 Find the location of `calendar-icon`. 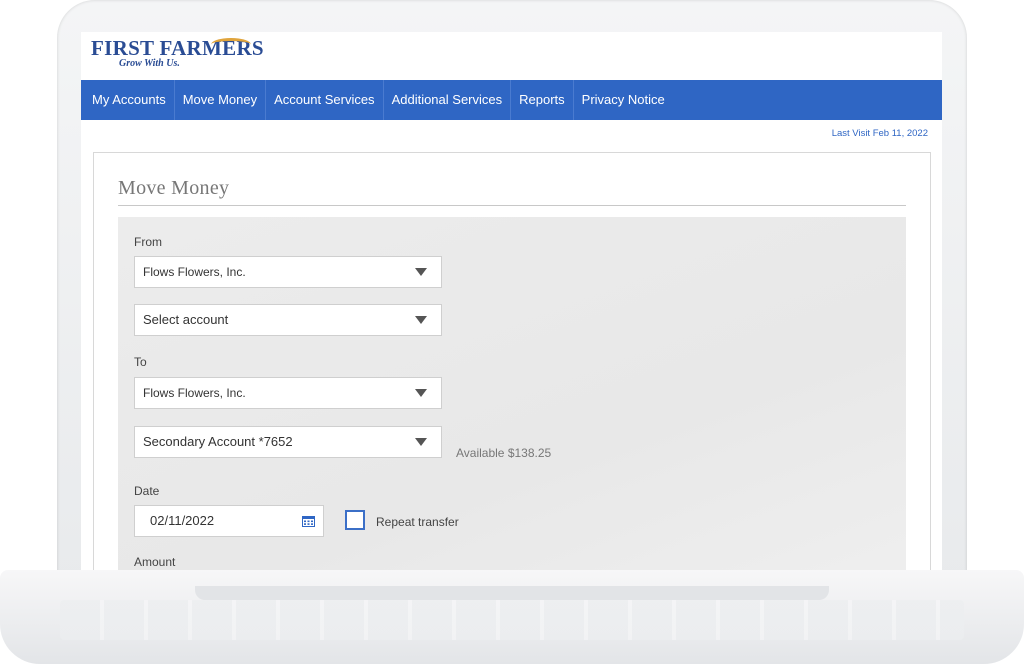

calendar-icon is located at coordinates (308, 521).